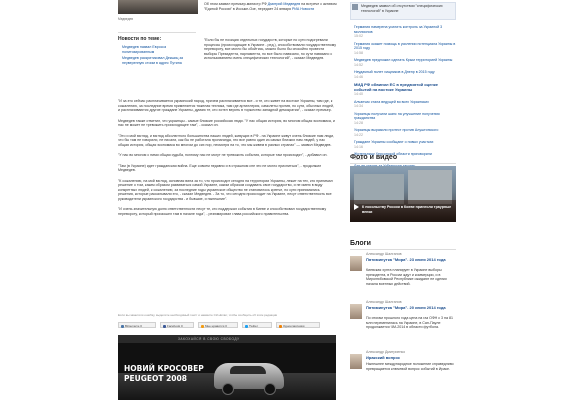  I want to click on vk-icon, so click(122, 326).